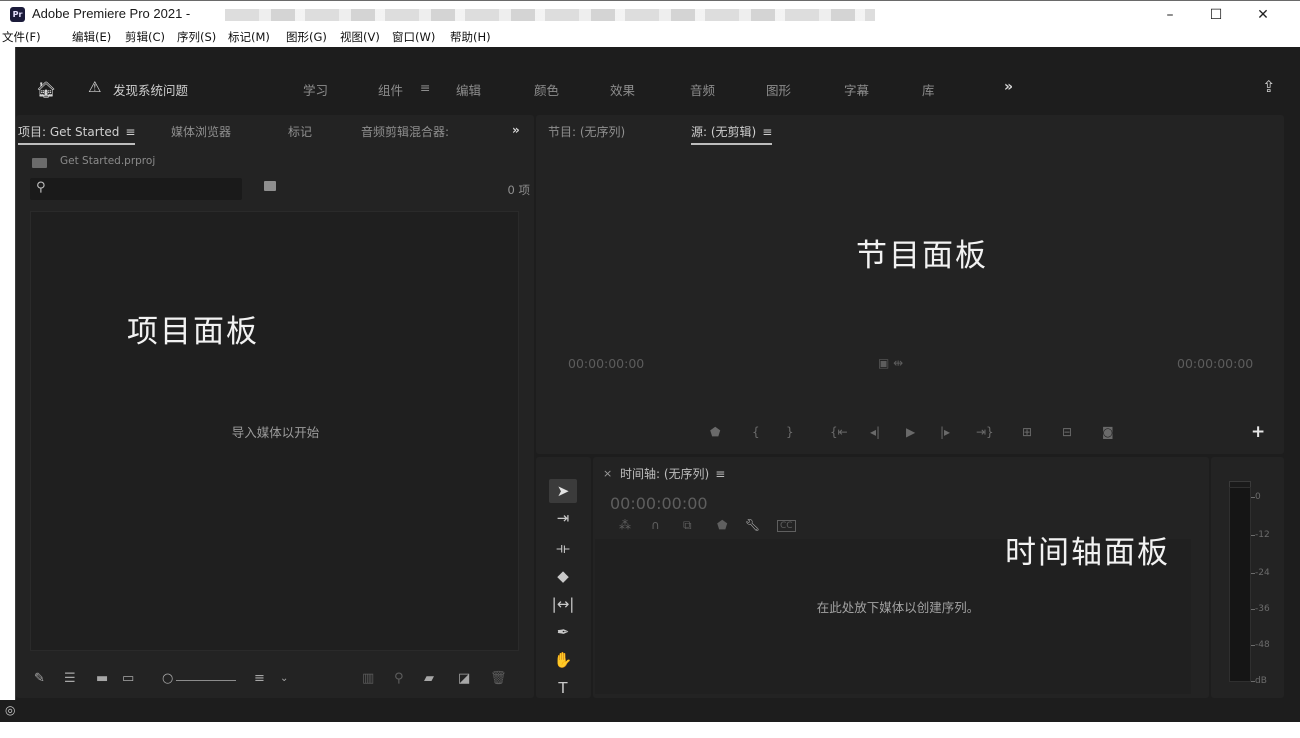 The width and height of the screenshot is (1300, 738). I want to click on meter-label-24: -24, so click(1262, 573).